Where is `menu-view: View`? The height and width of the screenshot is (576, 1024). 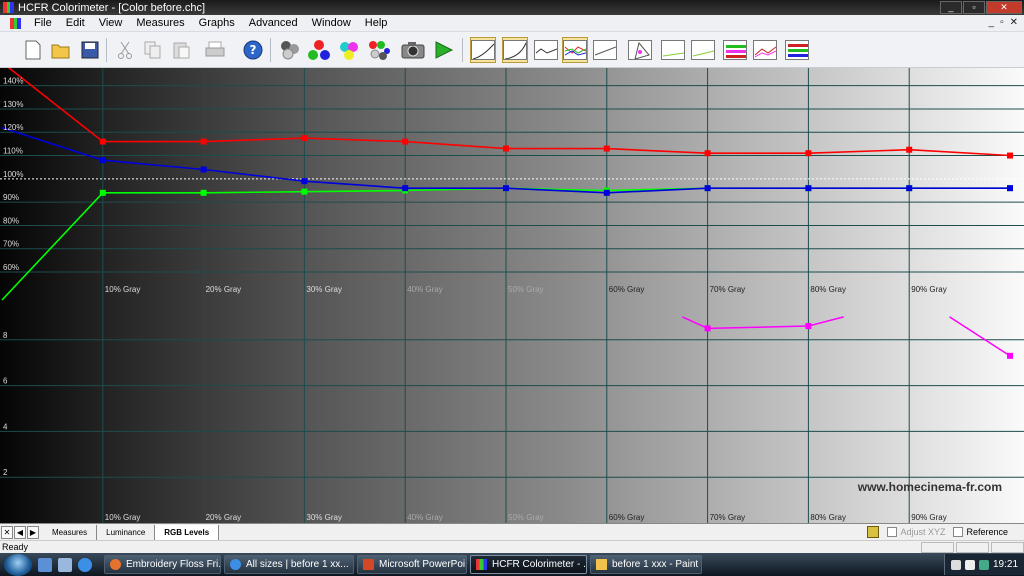
menu-view: View is located at coordinates (111, 23).